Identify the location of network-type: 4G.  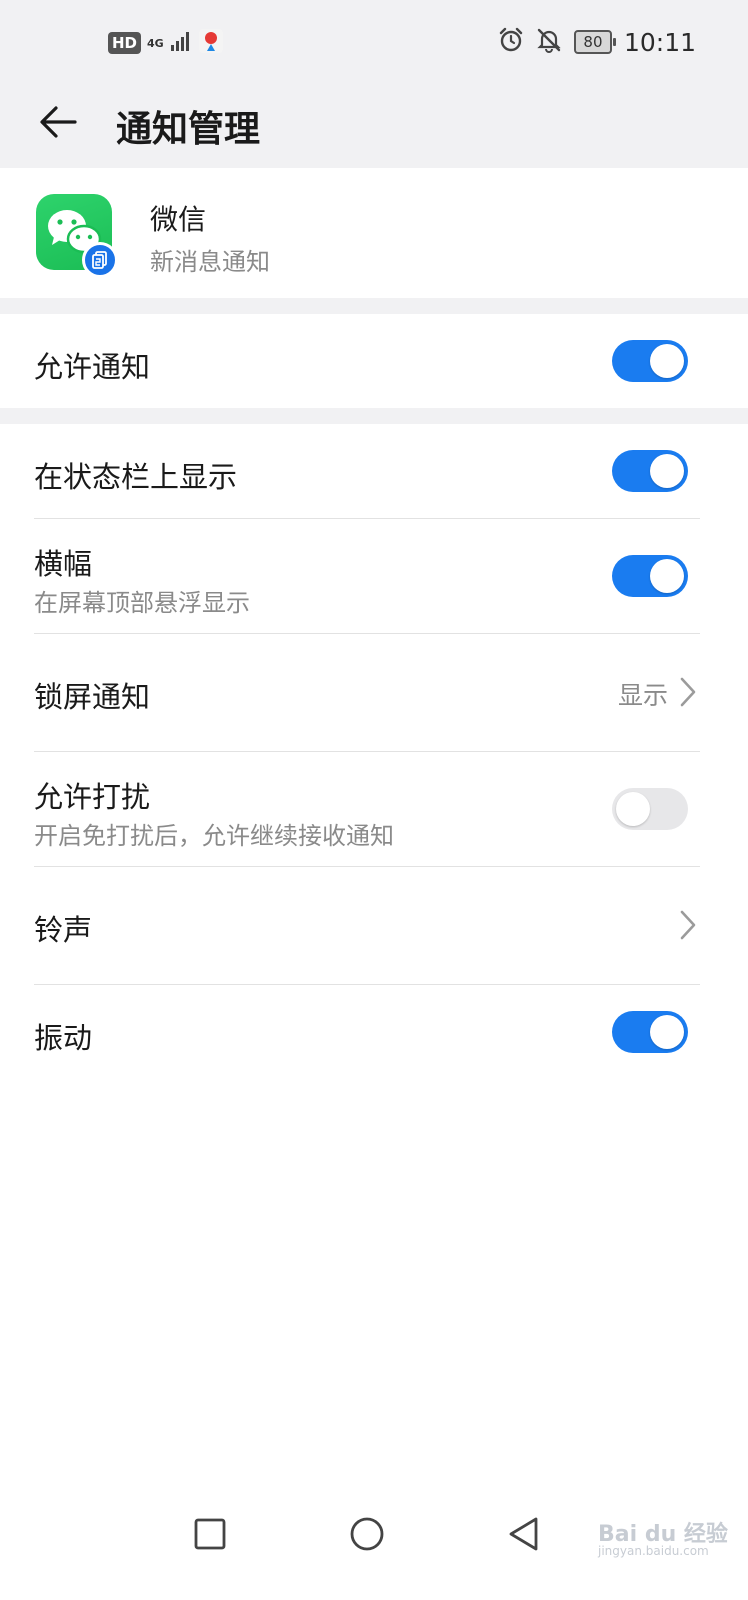
(155, 43).